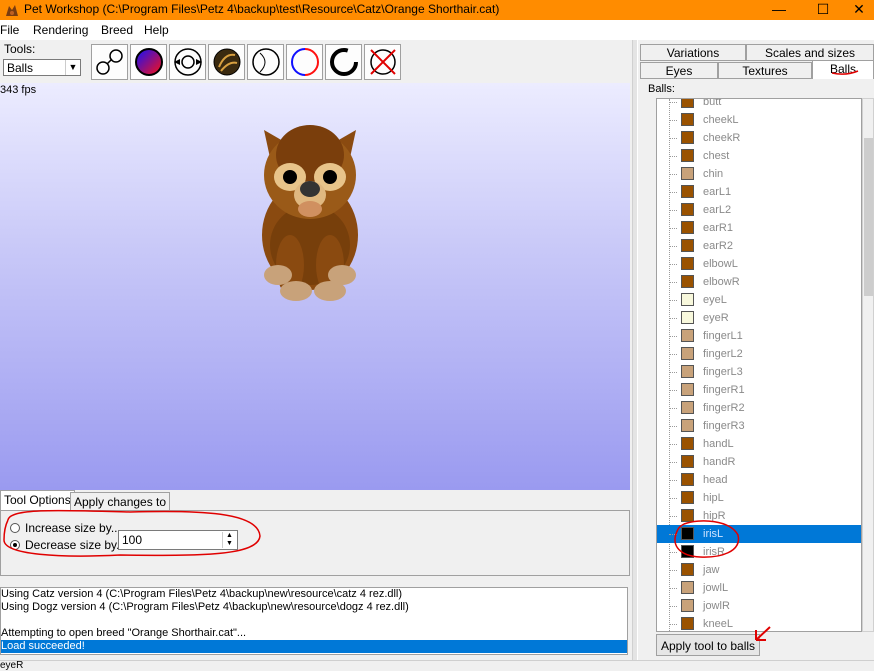 This screenshot has width=874, height=671. Describe the element at coordinates (759, 390) in the screenshot. I see `ball-list-item: fingerR1` at that location.